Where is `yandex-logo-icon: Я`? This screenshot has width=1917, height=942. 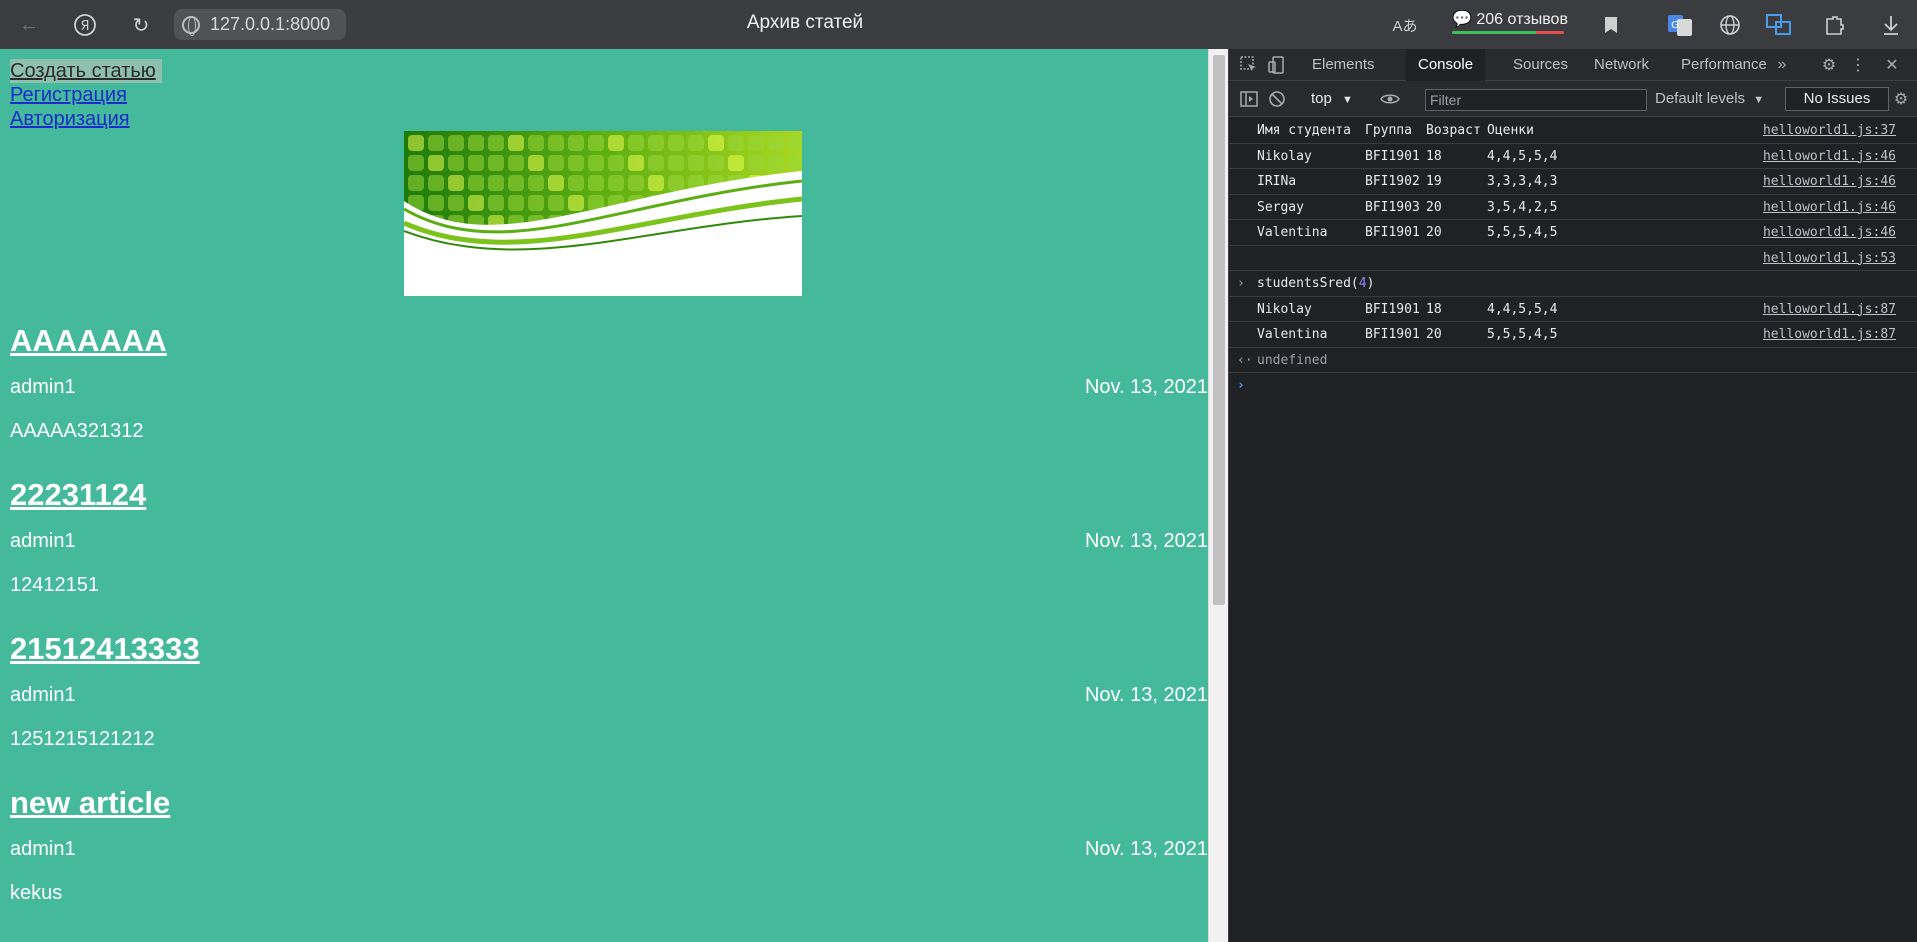 yandex-logo-icon: Я is located at coordinates (85, 25).